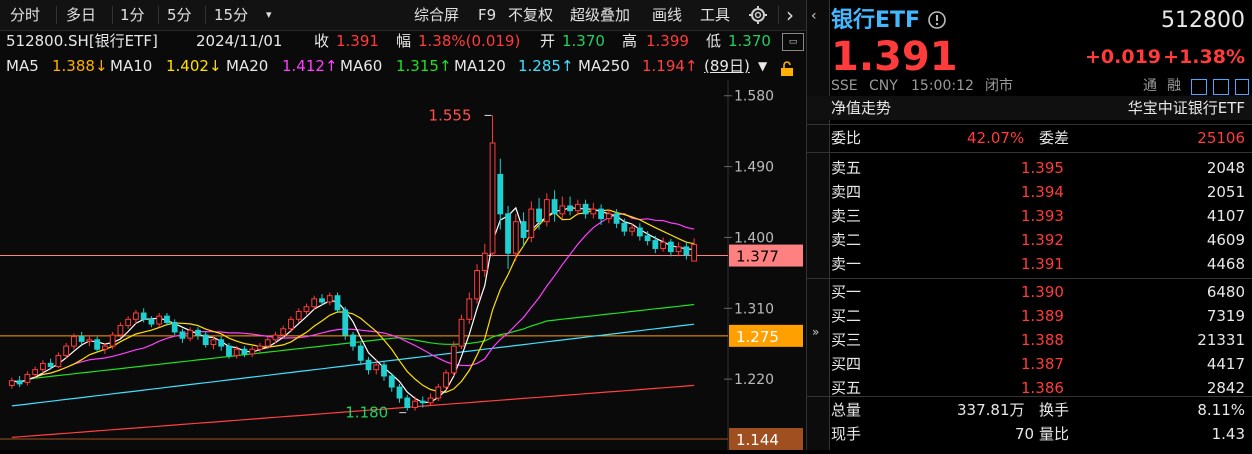 Image resolution: width=1252 pixels, height=454 pixels. I want to click on weicha-label: 委差, so click(1054, 138).